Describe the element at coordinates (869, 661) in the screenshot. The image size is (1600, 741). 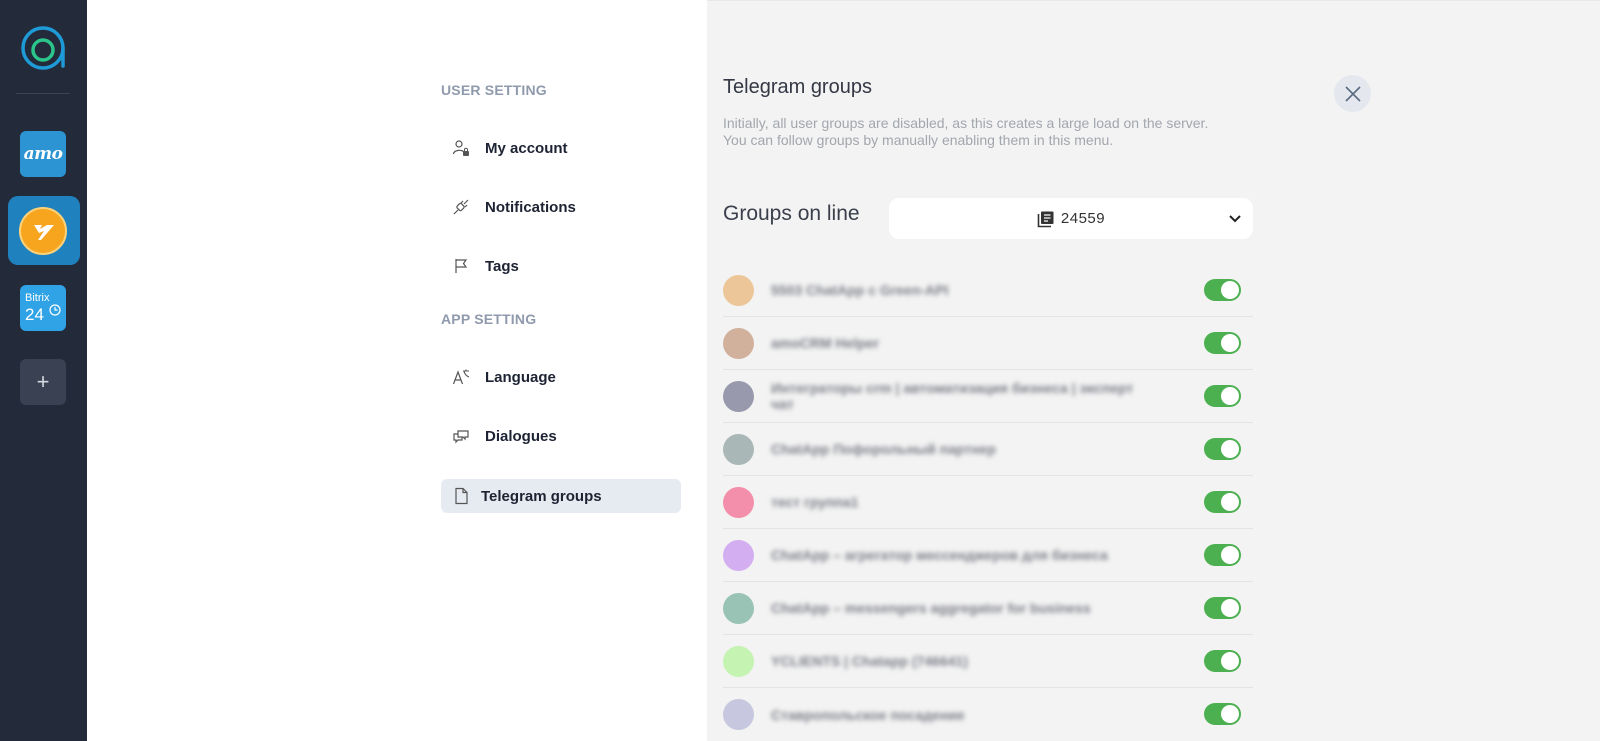
I see `group-name: YCLIENTS | Chatapp (746641)` at that location.